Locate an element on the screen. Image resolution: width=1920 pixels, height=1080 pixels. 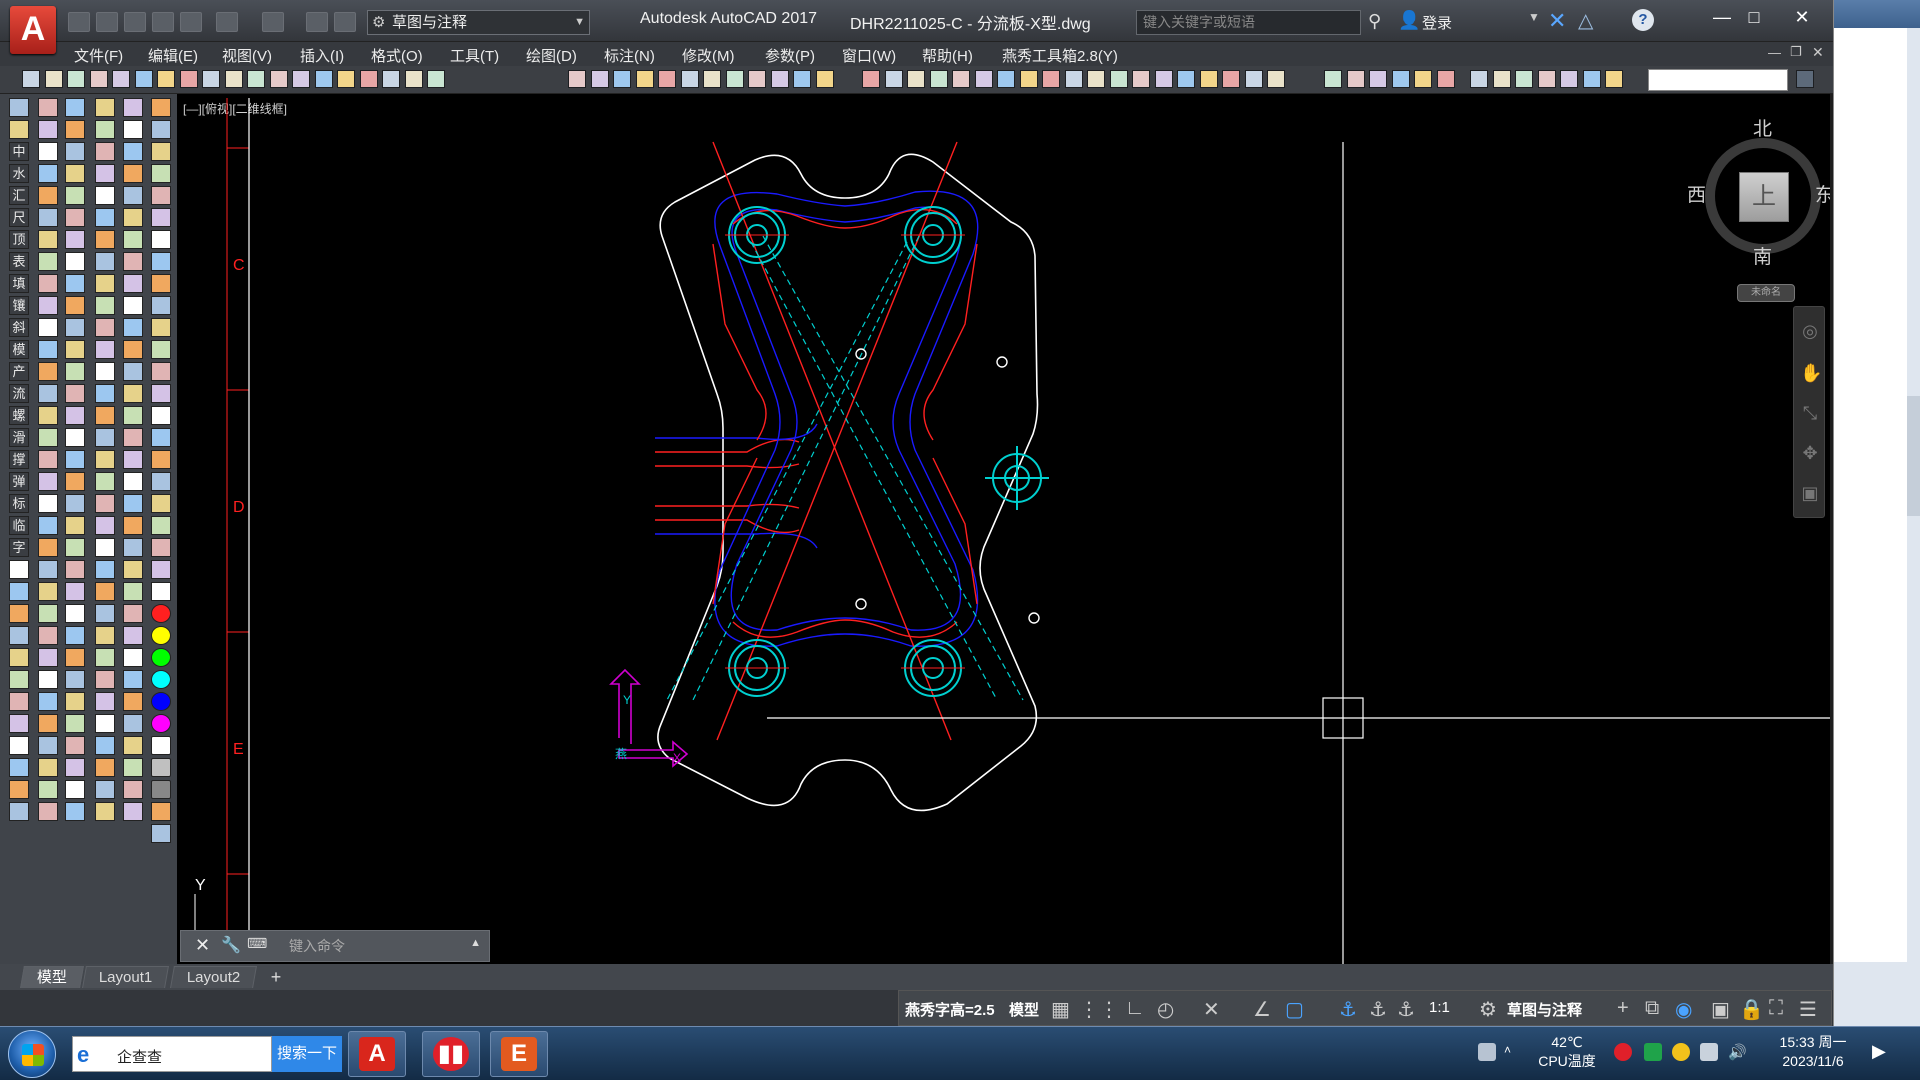
lock-ui-icon: 🔒 is located at coordinates (1751, 1009).